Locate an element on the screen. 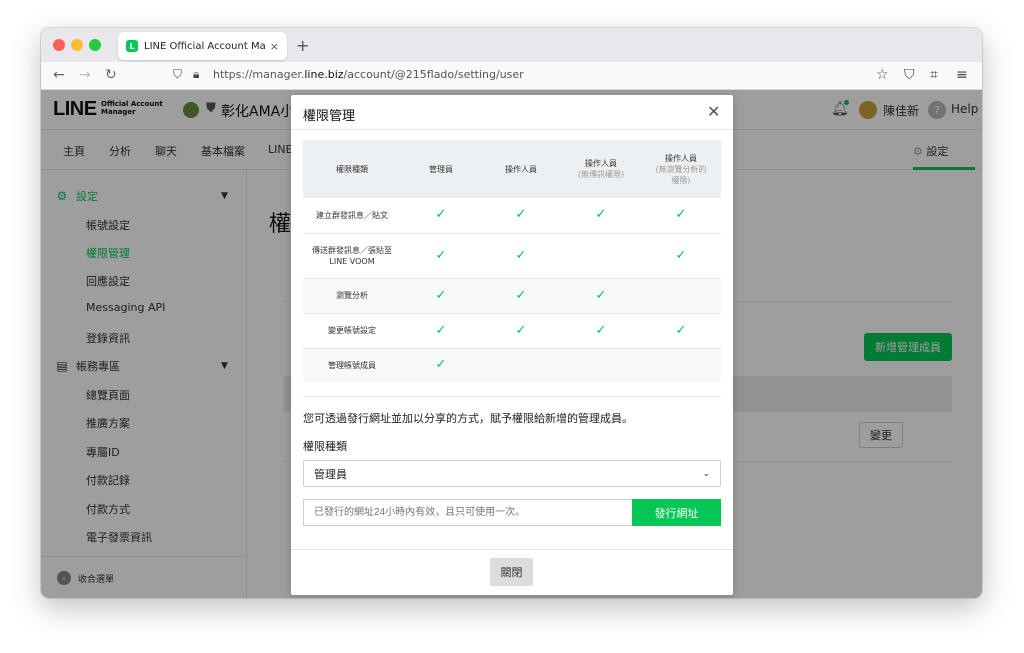 The image size is (1024, 653). table-row: 變更帳號設定 ✓ ✓ ✓ ✓ is located at coordinates (512, 331).